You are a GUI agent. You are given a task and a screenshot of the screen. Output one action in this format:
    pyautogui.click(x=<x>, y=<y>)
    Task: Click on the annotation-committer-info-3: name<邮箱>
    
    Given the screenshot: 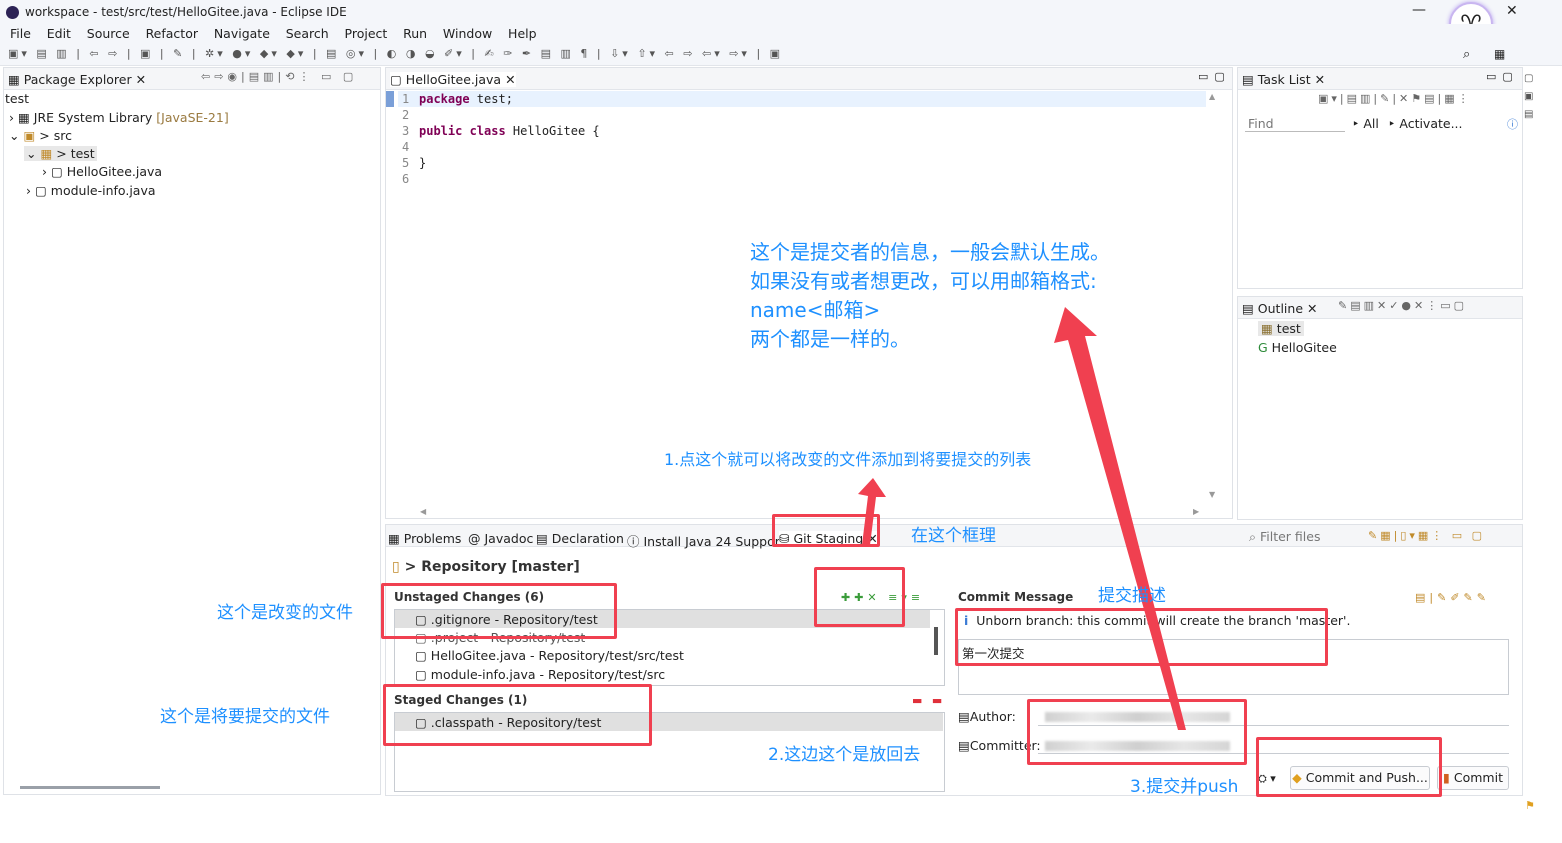 What is the action you would take?
    pyautogui.click(x=815, y=310)
    